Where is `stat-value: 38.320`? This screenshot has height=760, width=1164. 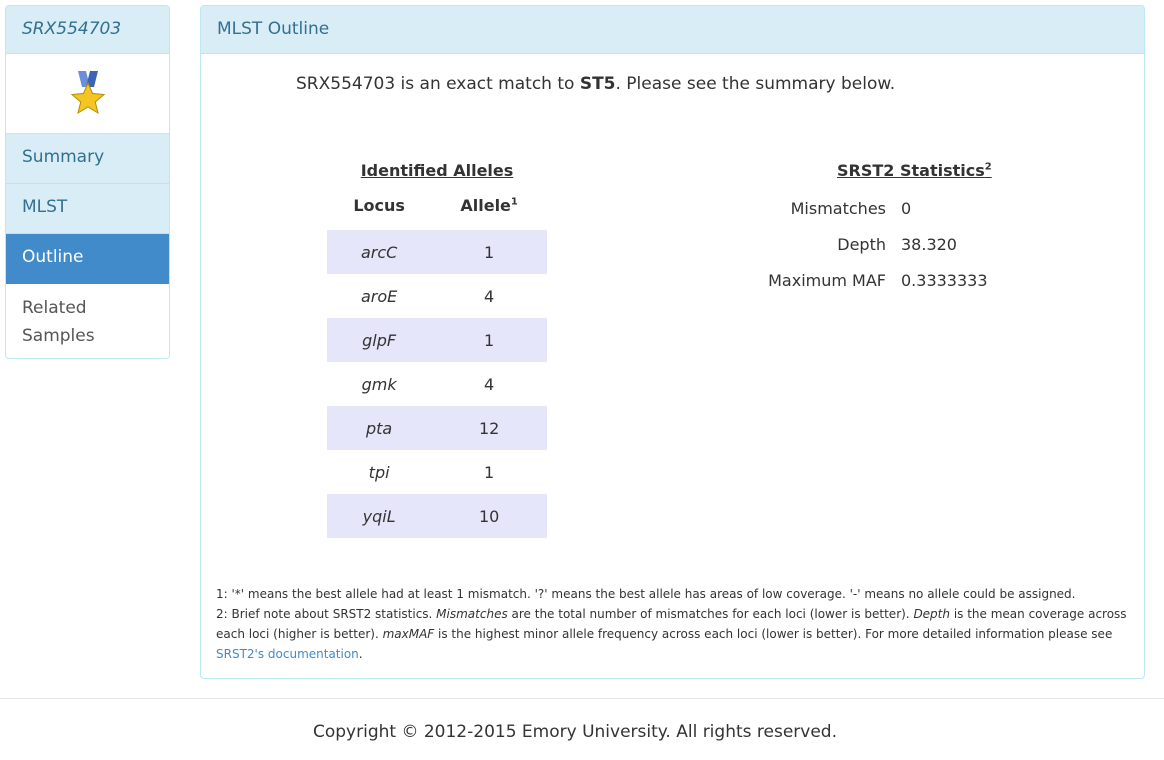 stat-value: 38.320 is located at coordinates (929, 244).